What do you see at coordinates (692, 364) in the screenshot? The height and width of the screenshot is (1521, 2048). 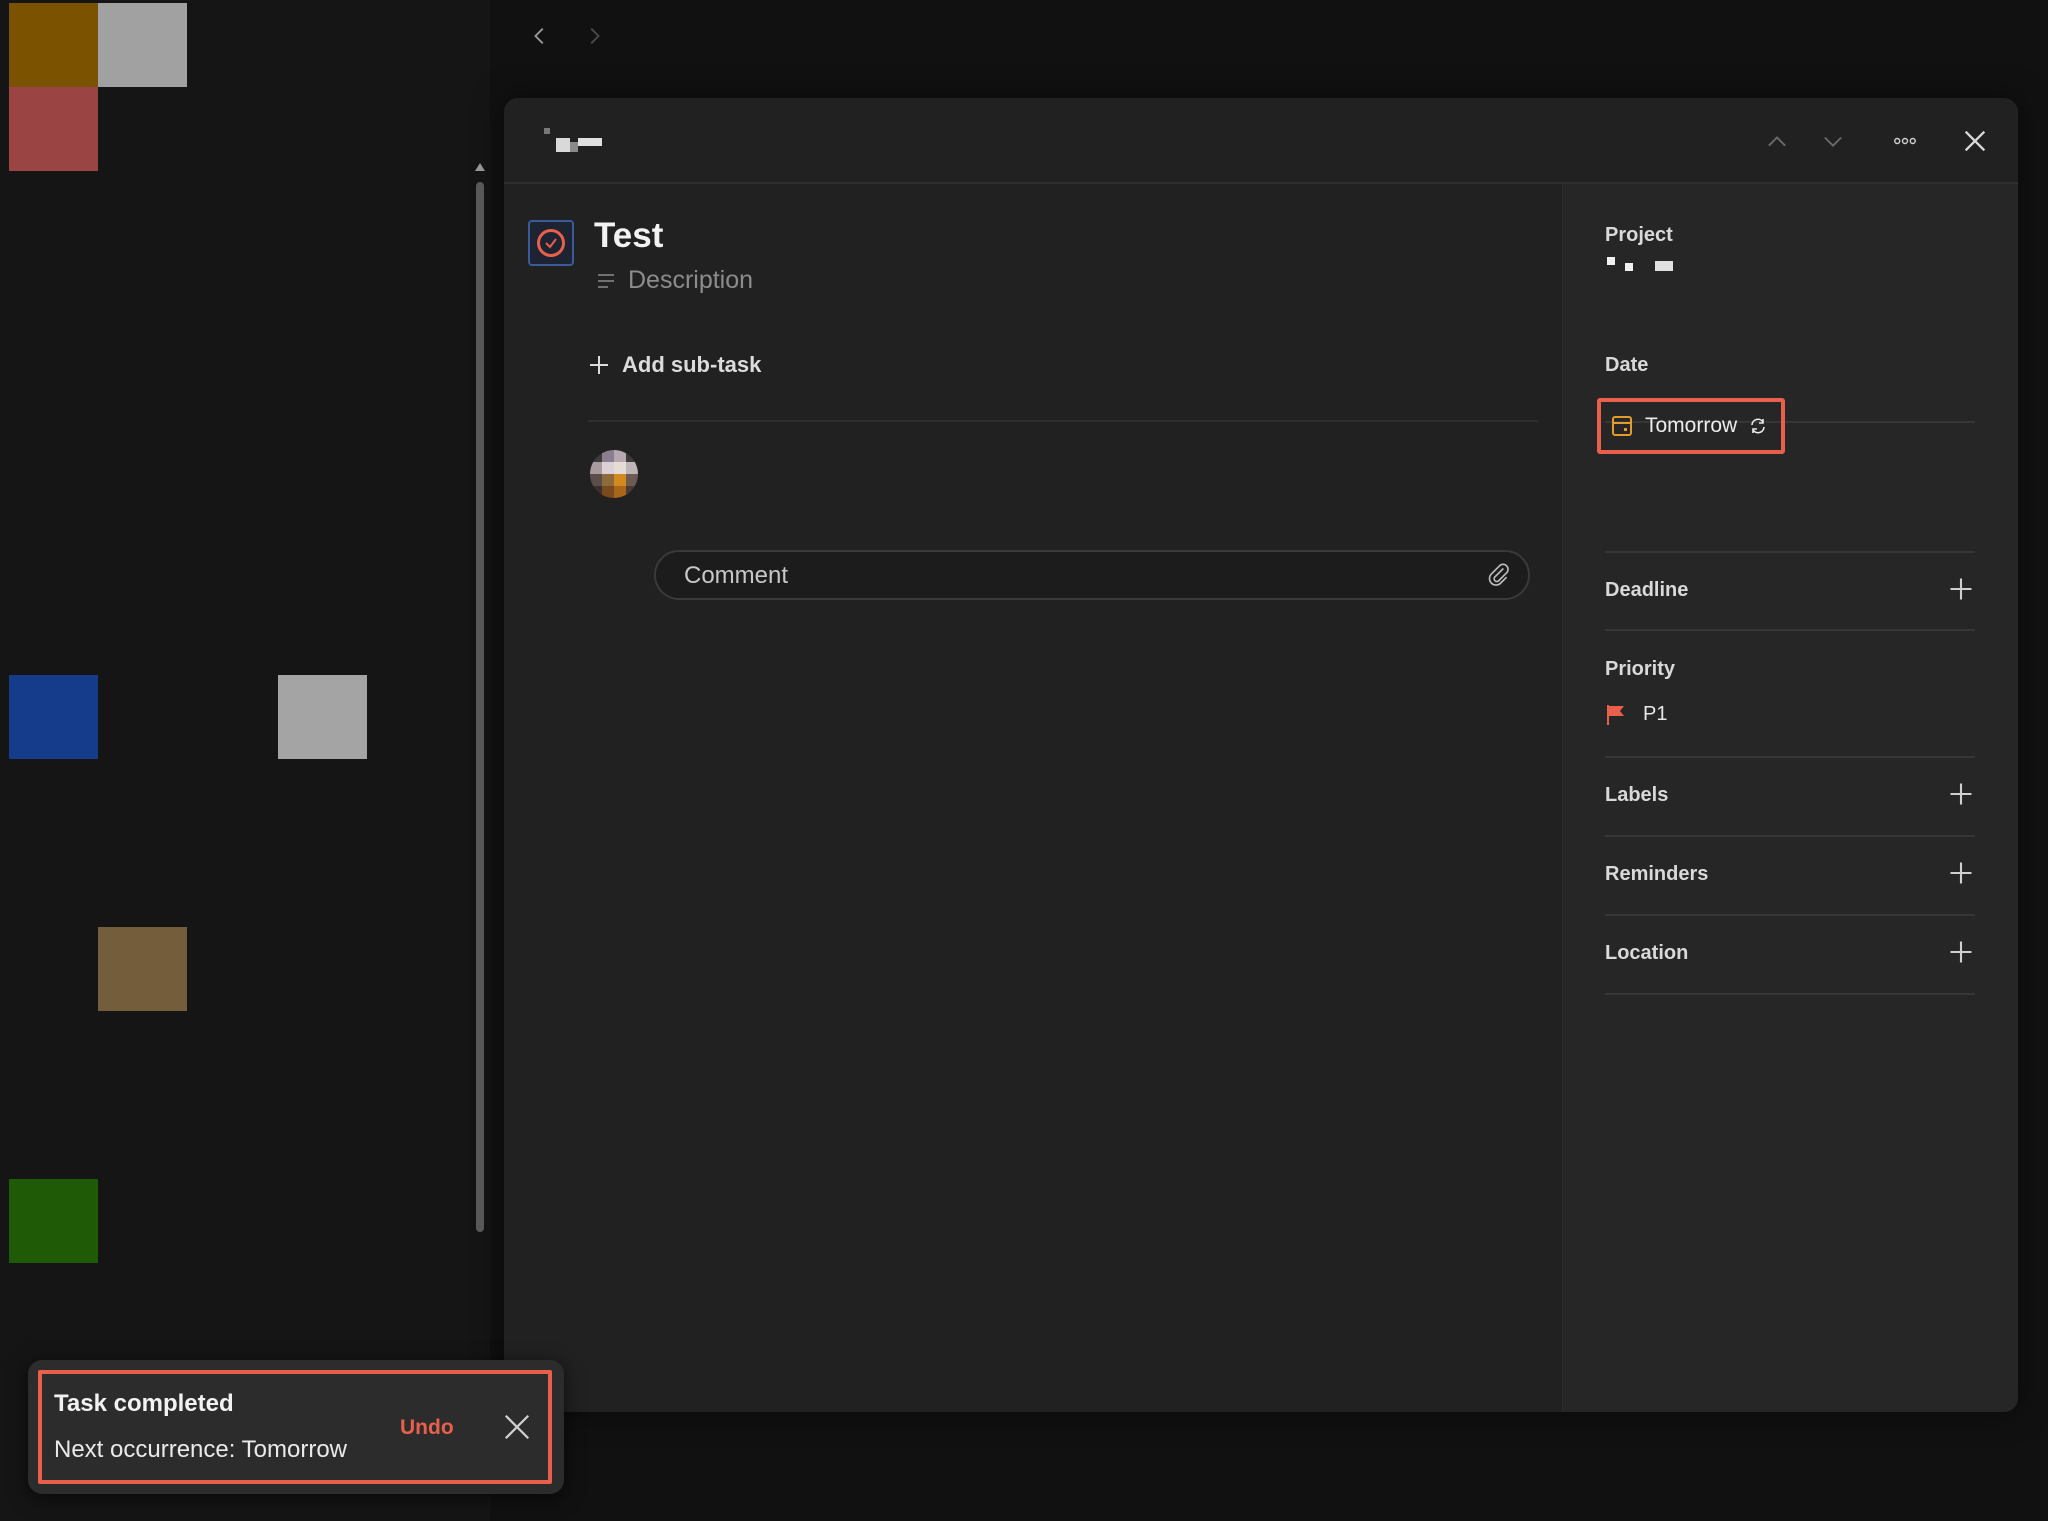 I see `add-subtask-label: Add sub-task` at bounding box center [692, 364].